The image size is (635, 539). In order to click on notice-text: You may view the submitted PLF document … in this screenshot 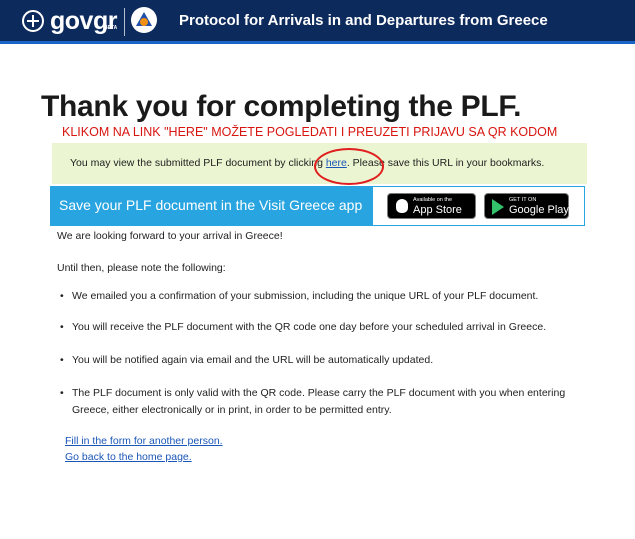, I will do `click(307, 163)`.